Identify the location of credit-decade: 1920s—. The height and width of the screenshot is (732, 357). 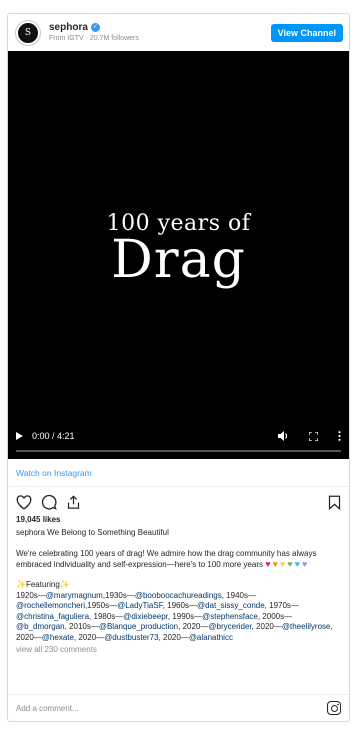
(31, 595).